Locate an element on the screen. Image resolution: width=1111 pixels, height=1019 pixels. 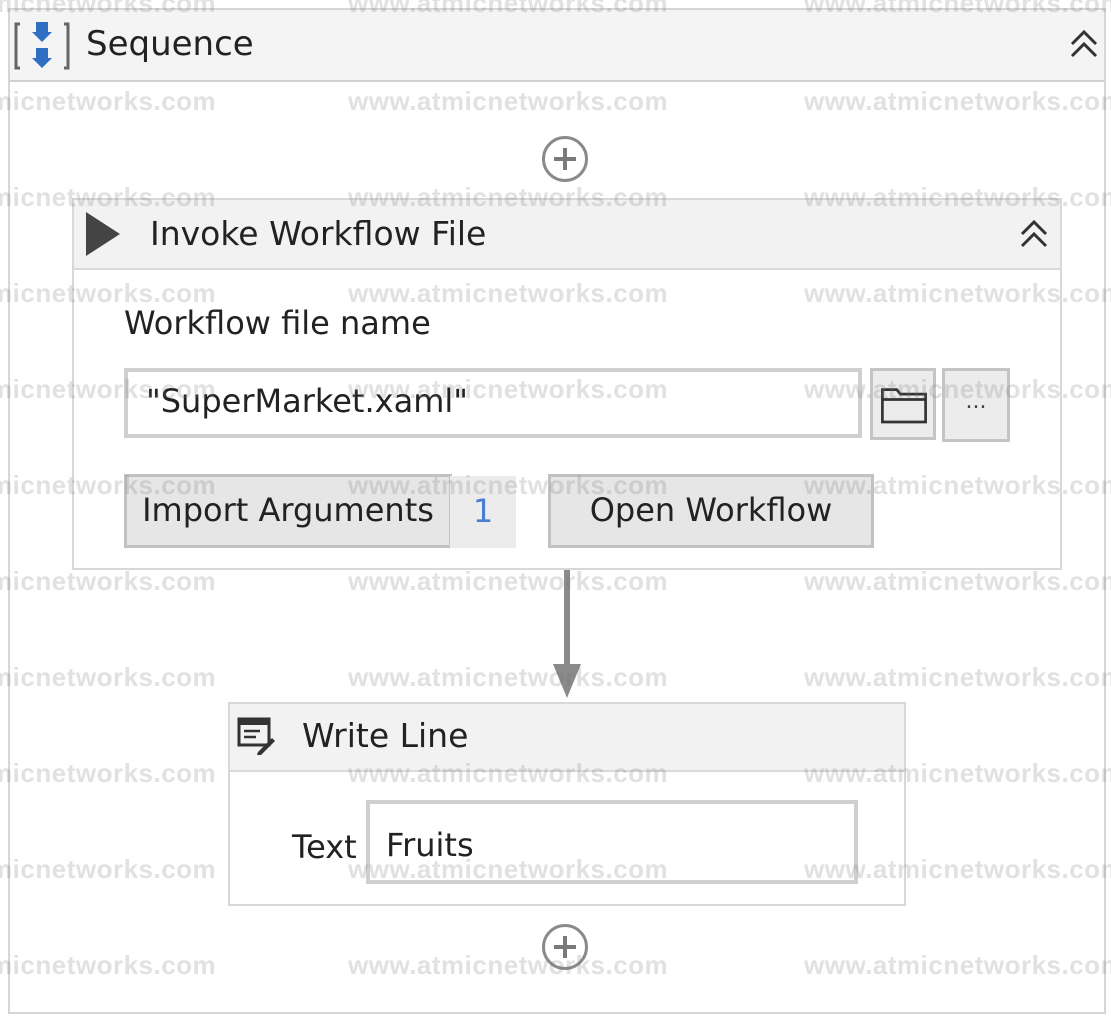
write-line-title: Write Line is located at coordinates (385, 735).